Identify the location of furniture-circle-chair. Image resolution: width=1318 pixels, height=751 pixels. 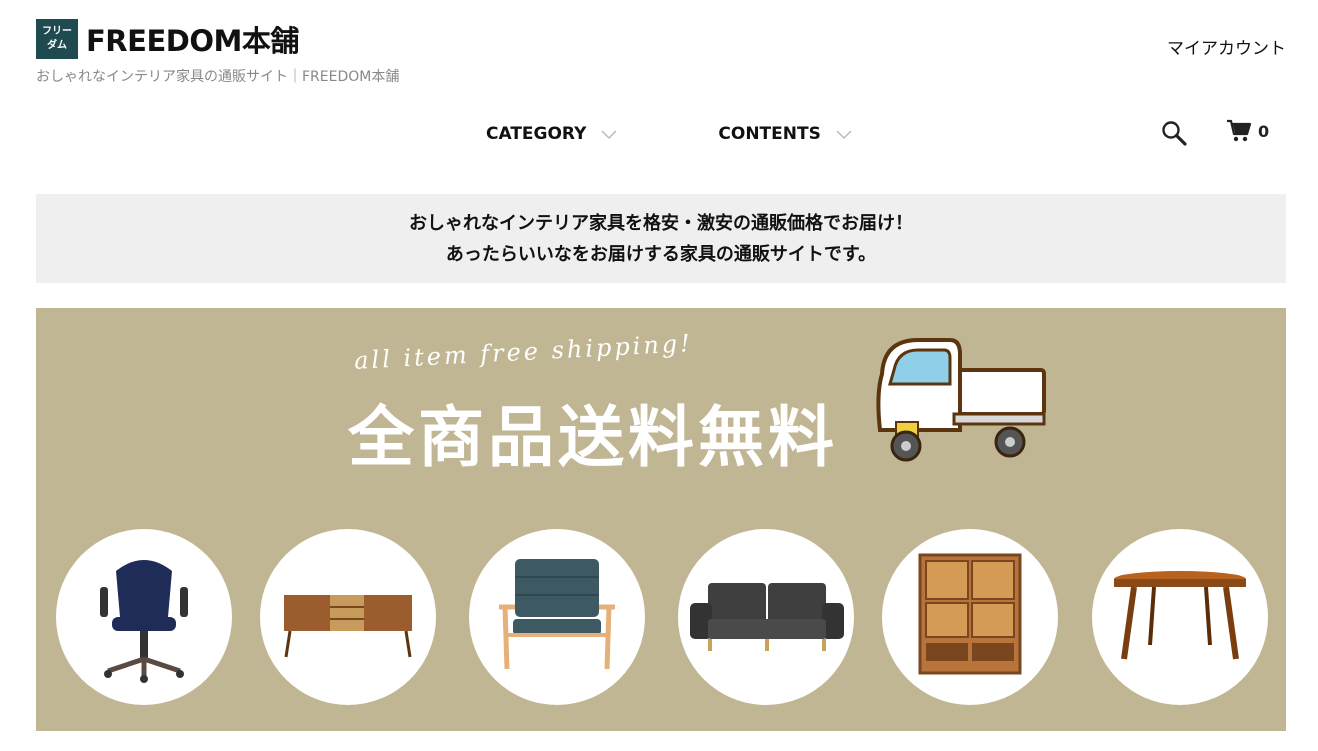
(144, 617).